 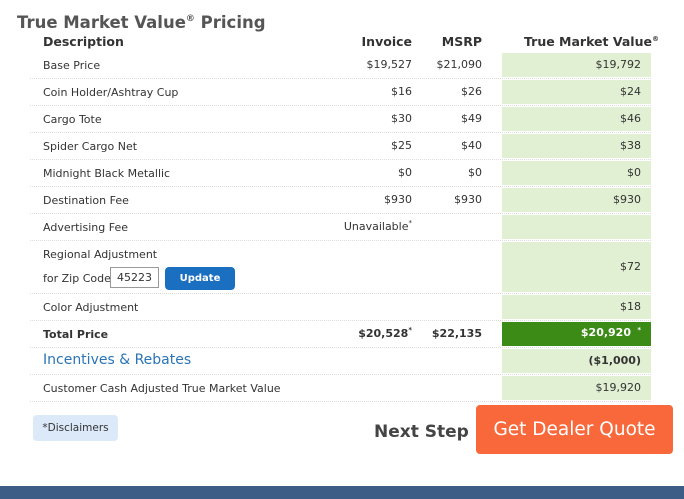 What do you see at coordinates (386, 41) in the screenshot?
I see `header-invoice: Invoice` at bounding box center [386, 41].